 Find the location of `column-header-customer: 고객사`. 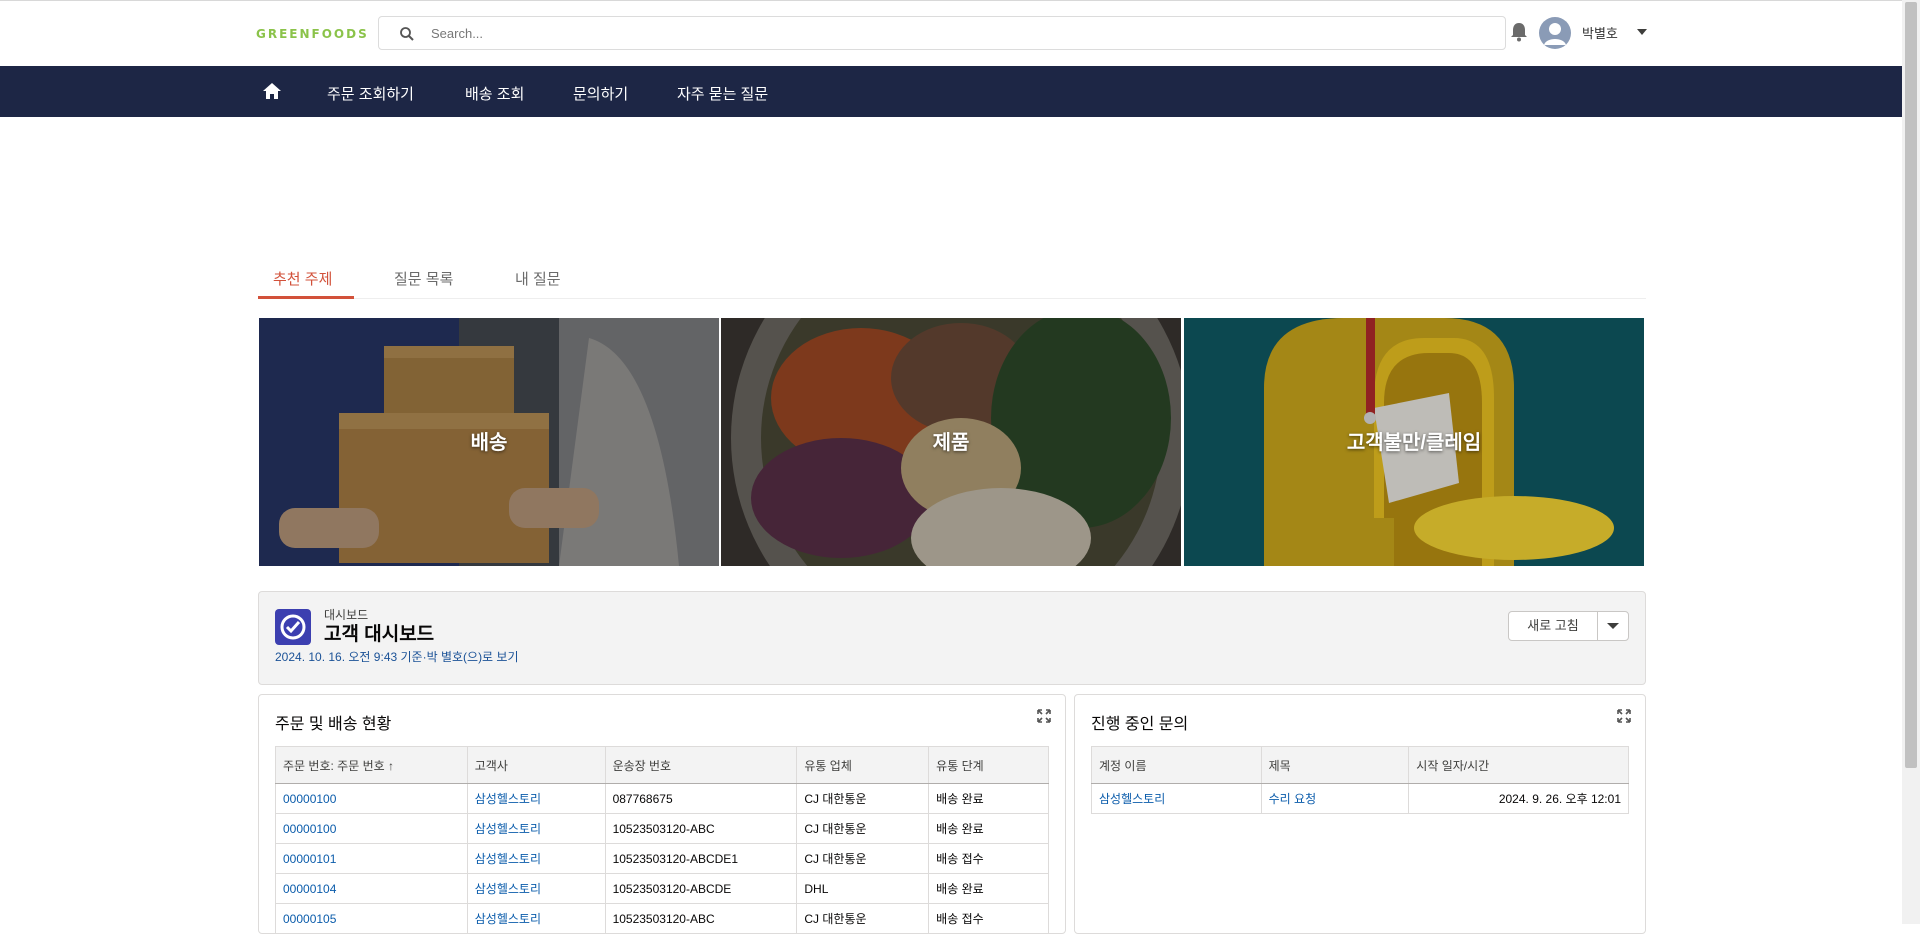

column-header-customer: 고객사 is located at coordinates (536, 765).